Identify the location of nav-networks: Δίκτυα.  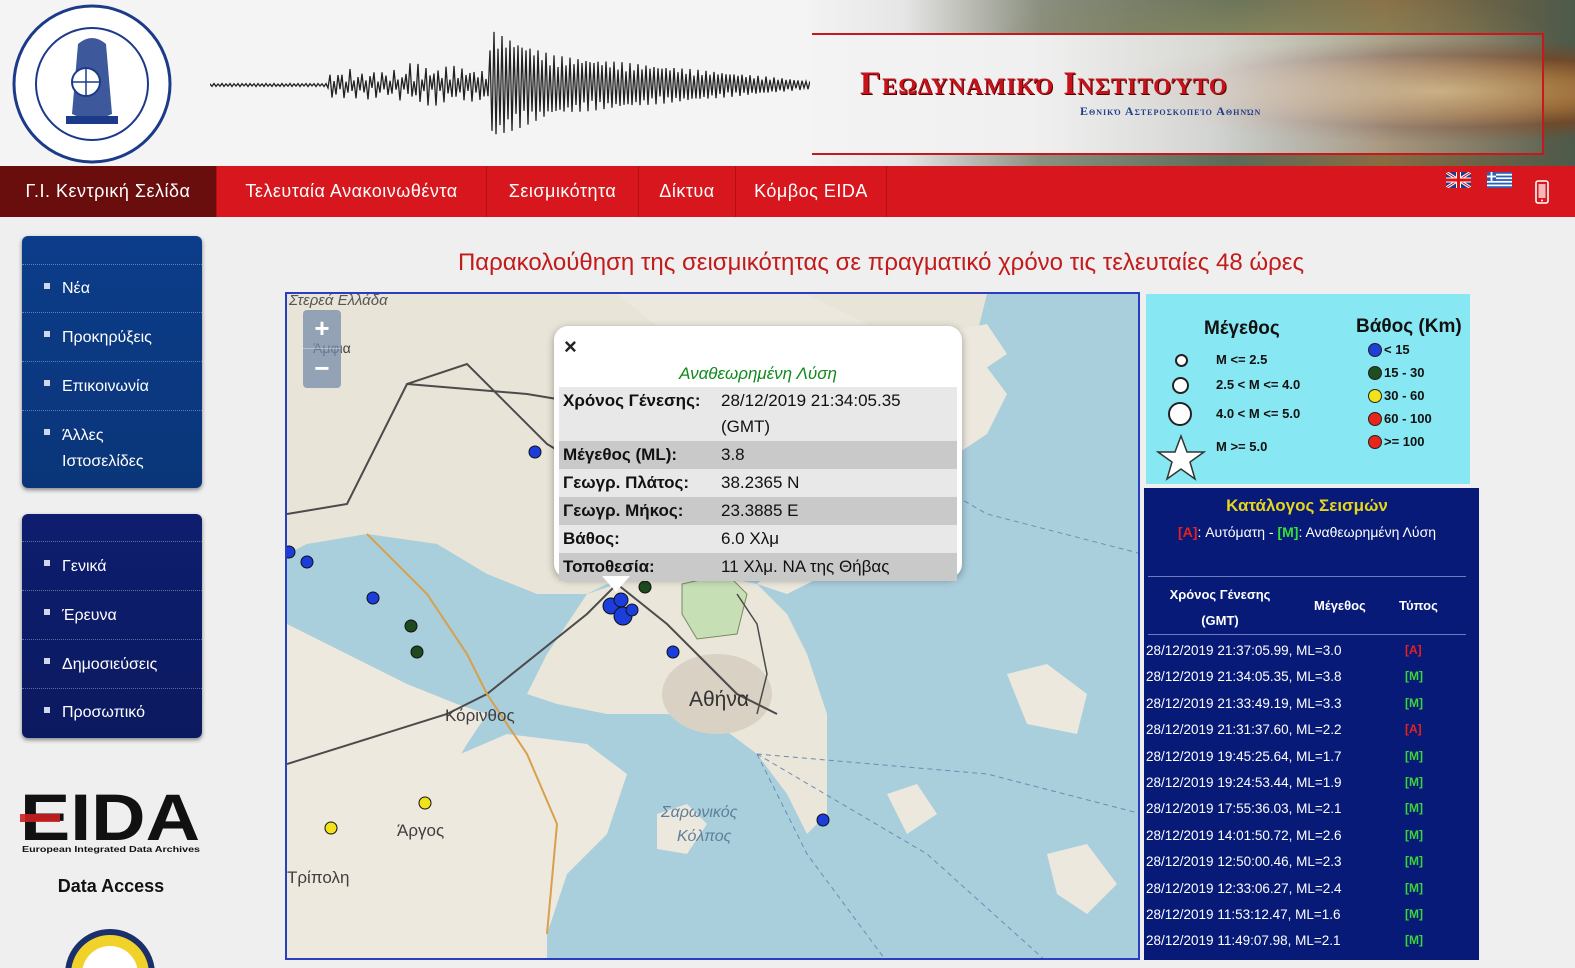
(687, 191).